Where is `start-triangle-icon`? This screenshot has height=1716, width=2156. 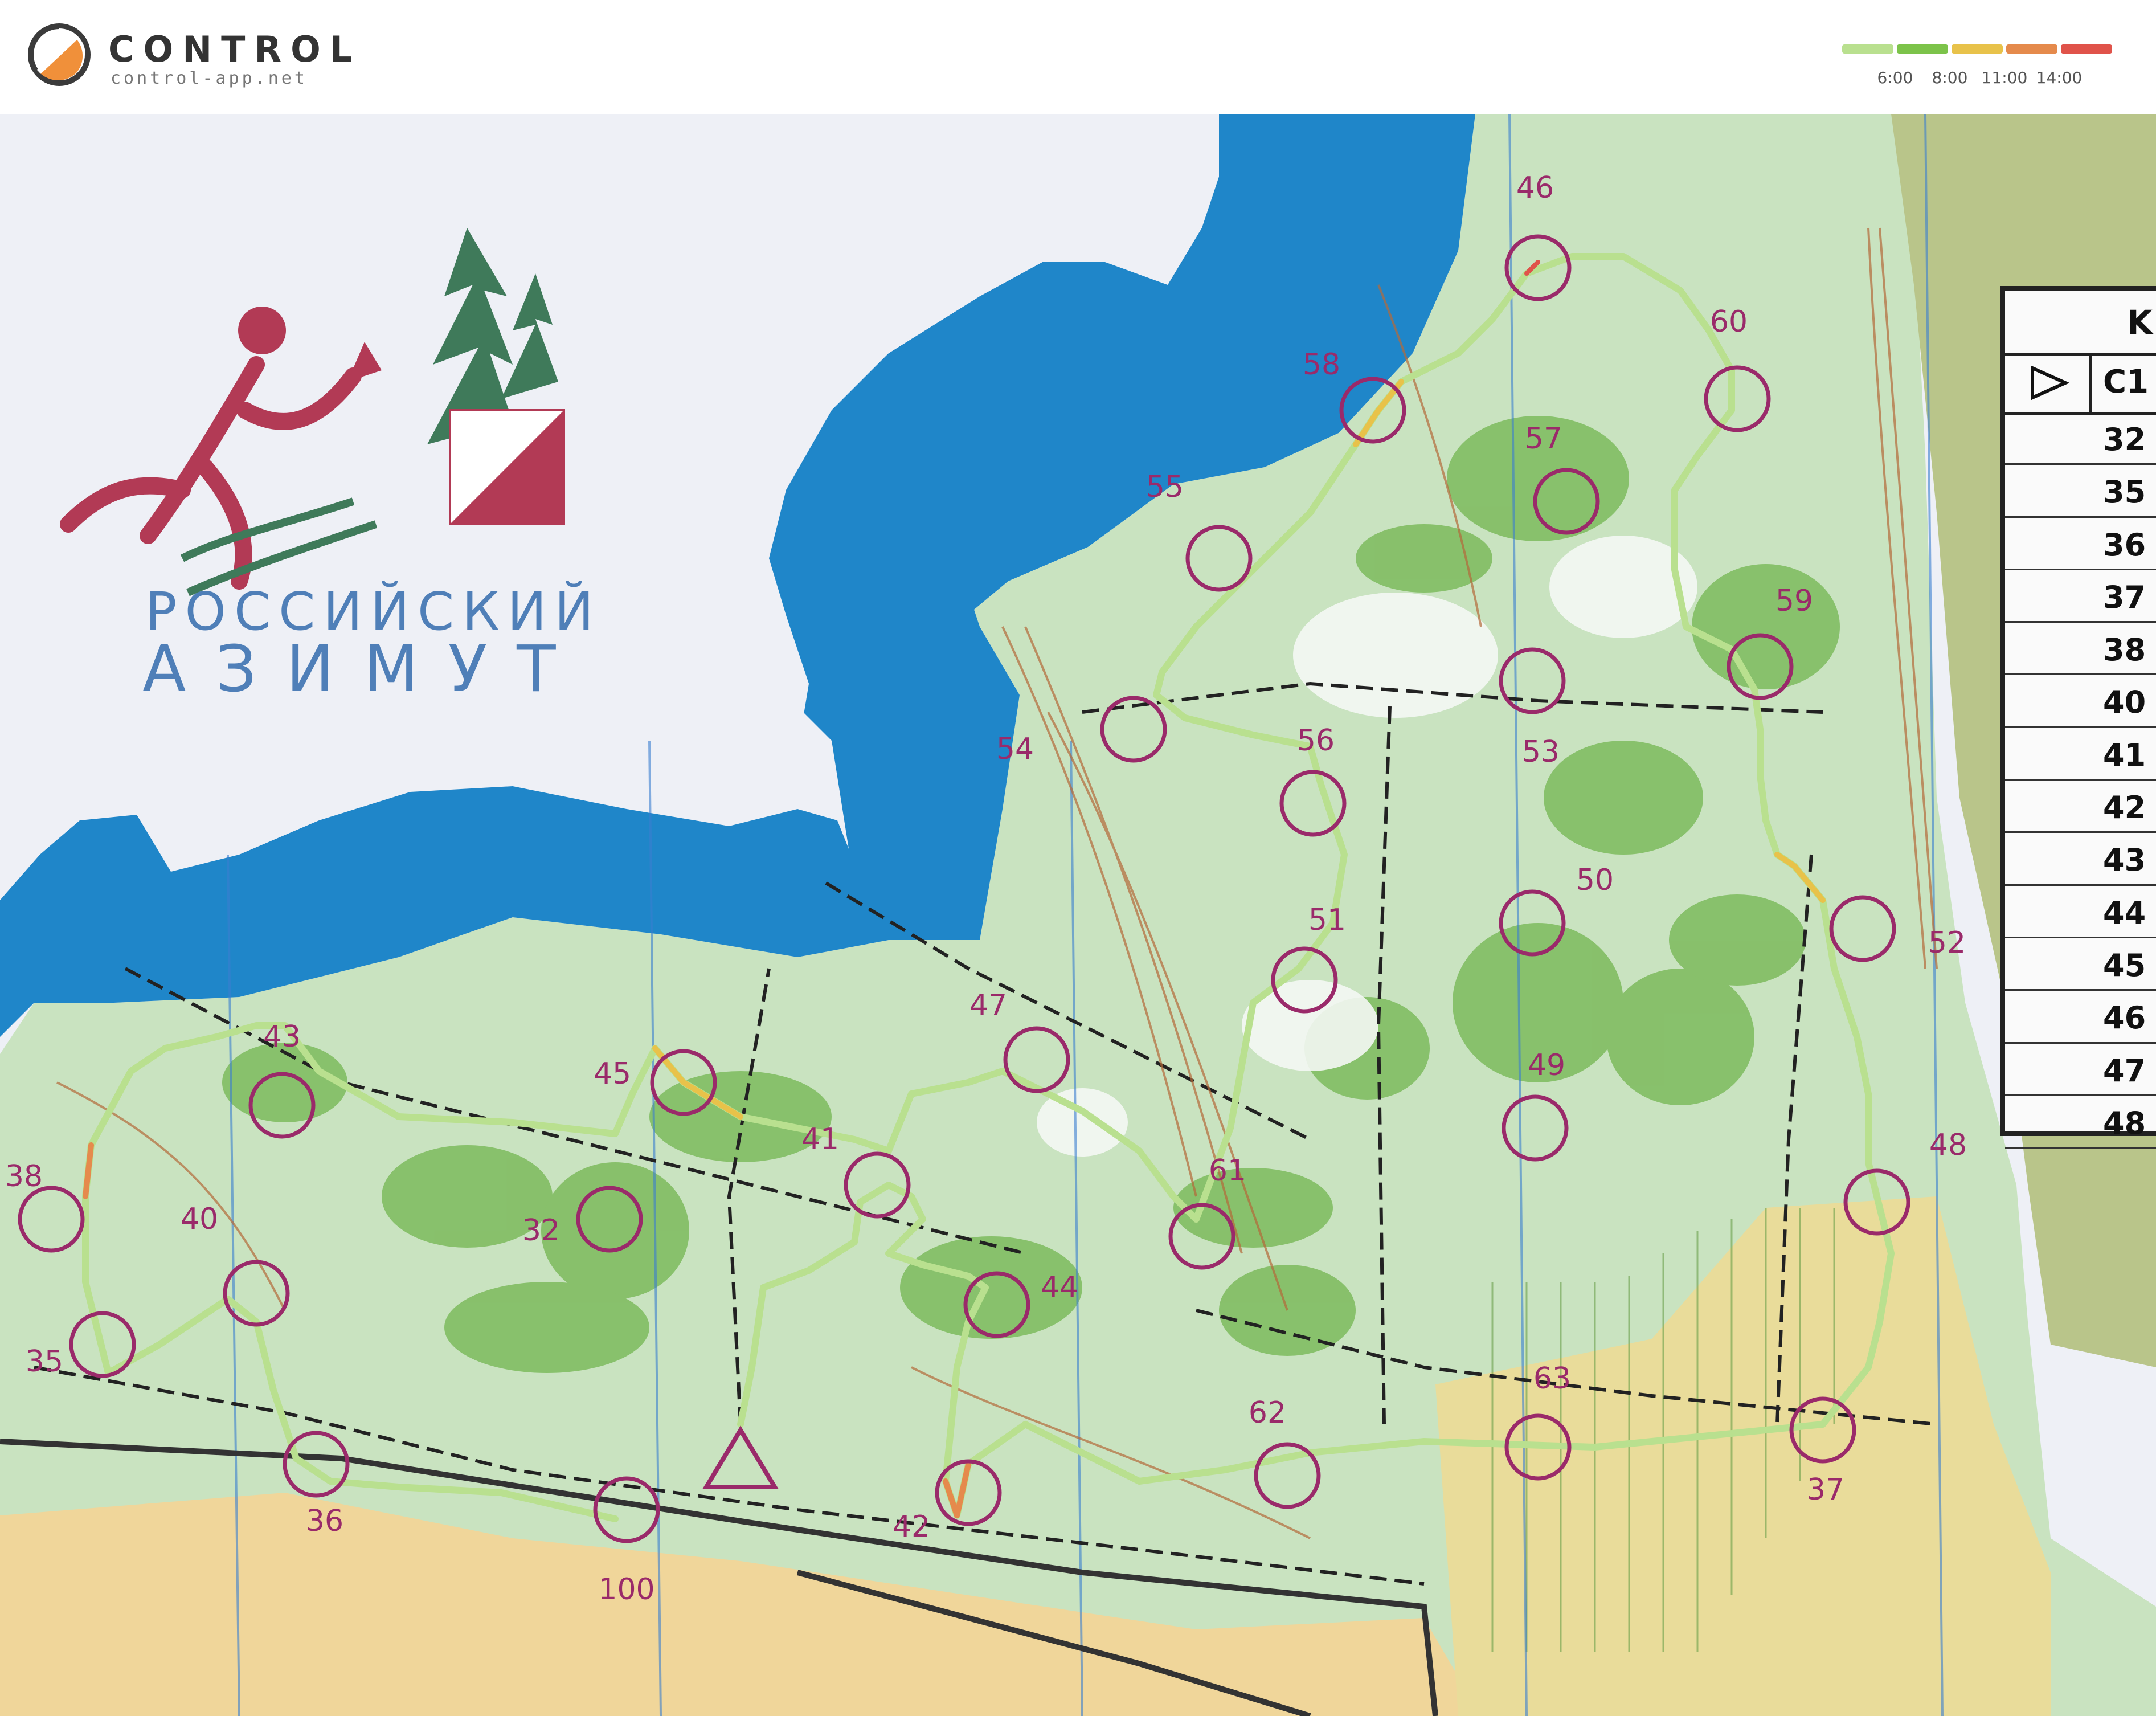 start-triangle-icon is located at coordinates (2050, 383).